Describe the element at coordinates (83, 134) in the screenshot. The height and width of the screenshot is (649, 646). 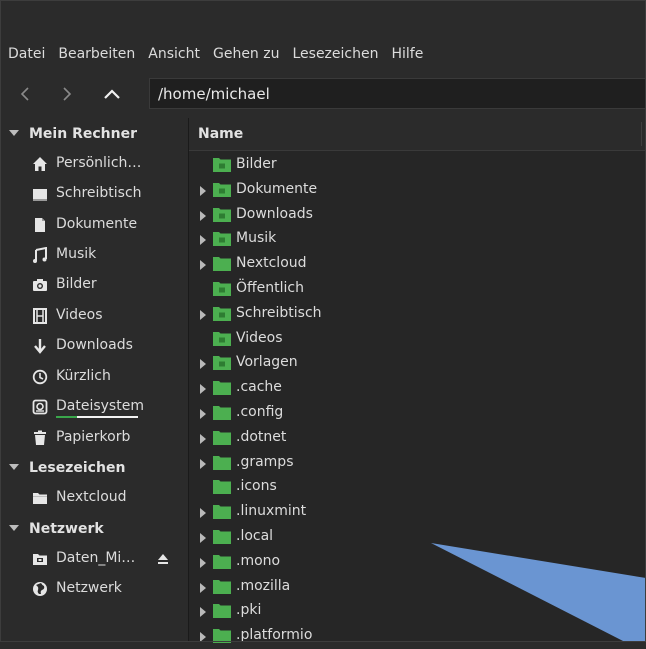
I see `sidebar-heading-label: Mein Rechner` at that location.